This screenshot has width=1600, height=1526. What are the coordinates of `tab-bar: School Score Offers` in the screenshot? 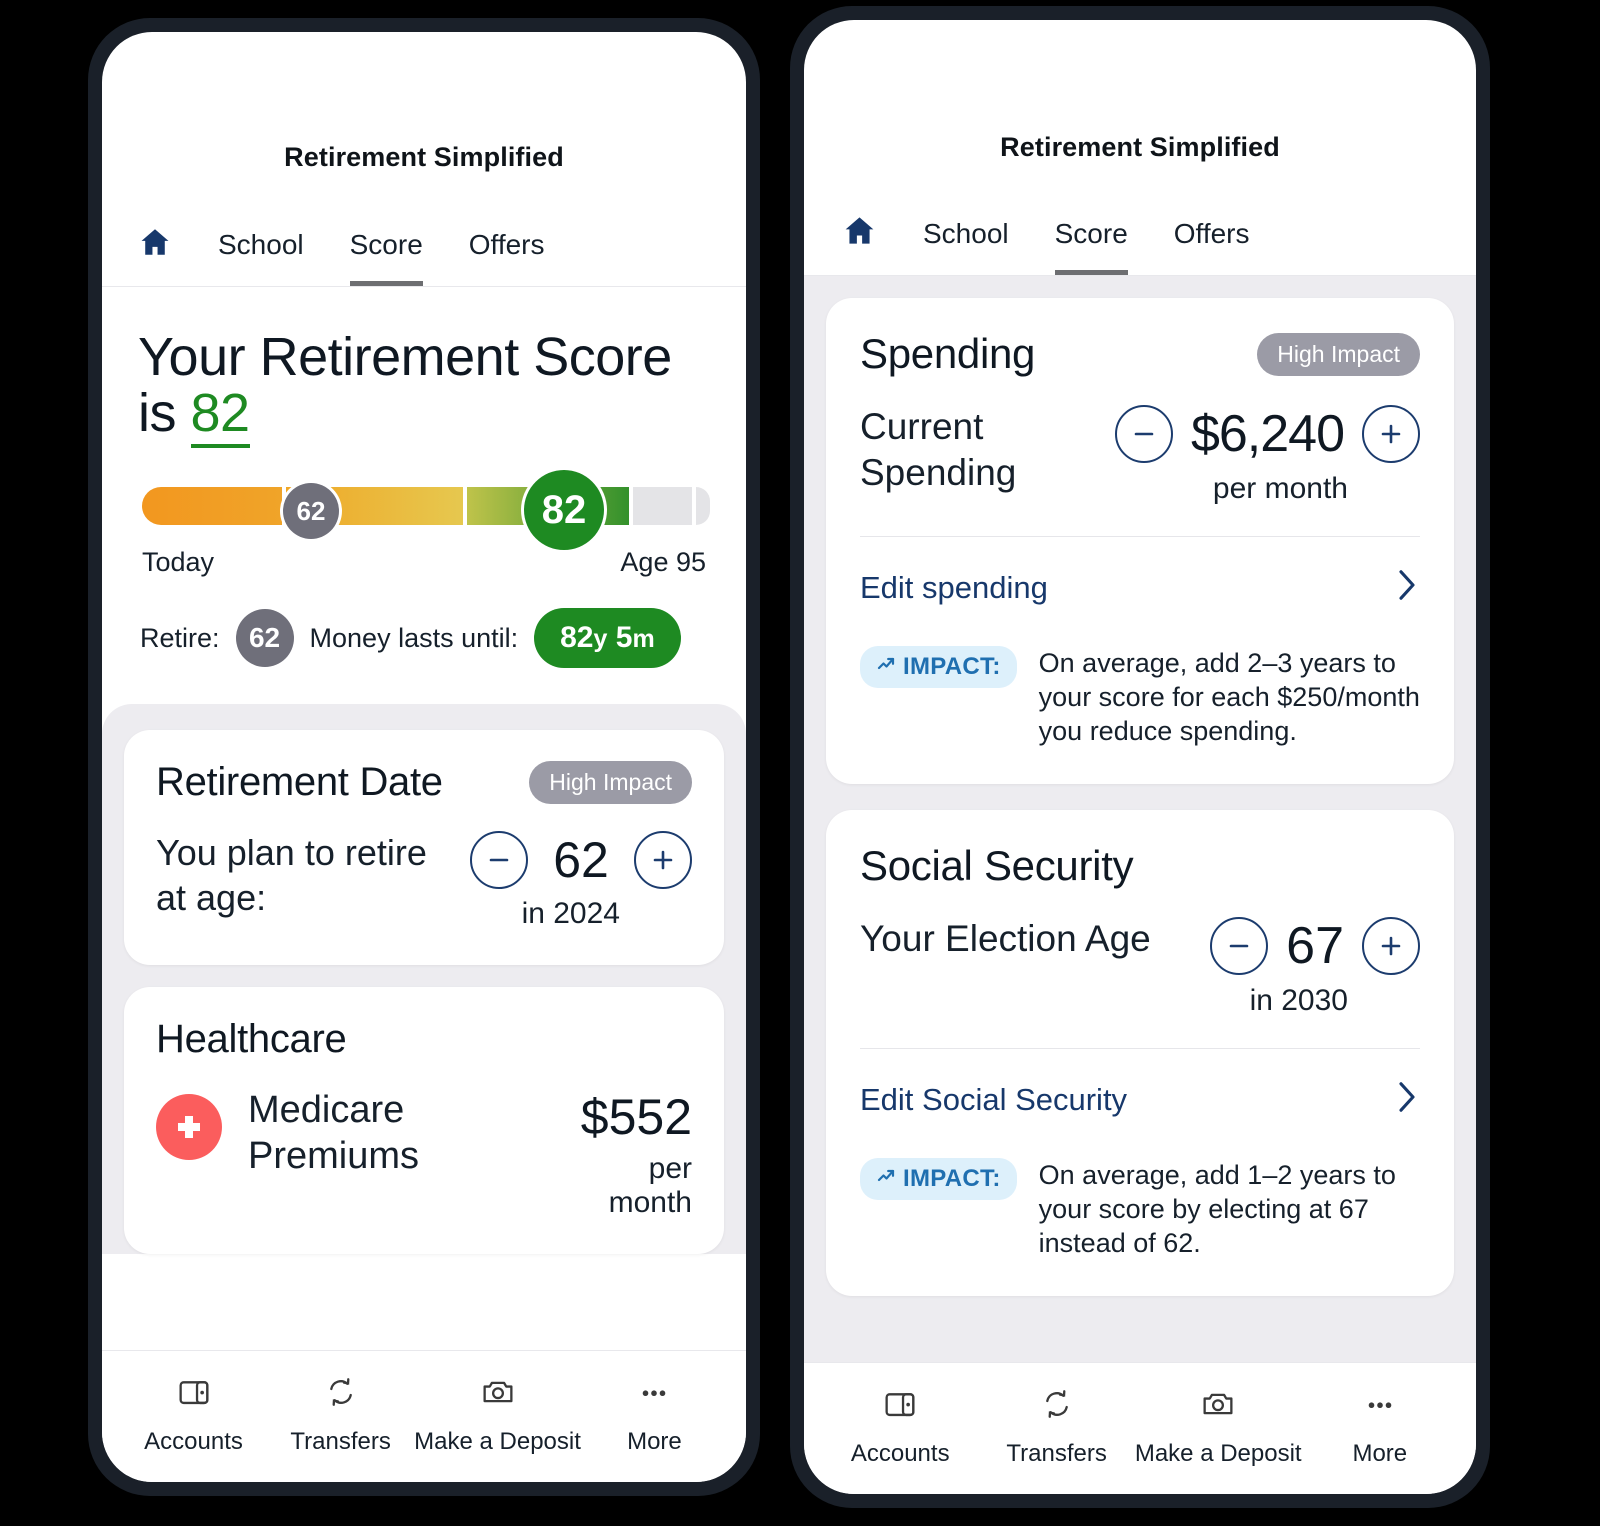 It's located at (424, 230).